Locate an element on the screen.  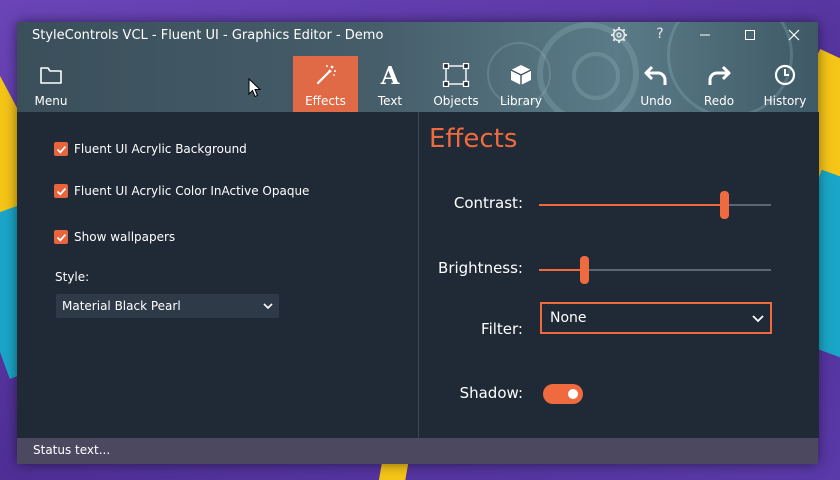
effects-heading: Effects is located at coordinates (473, 139).